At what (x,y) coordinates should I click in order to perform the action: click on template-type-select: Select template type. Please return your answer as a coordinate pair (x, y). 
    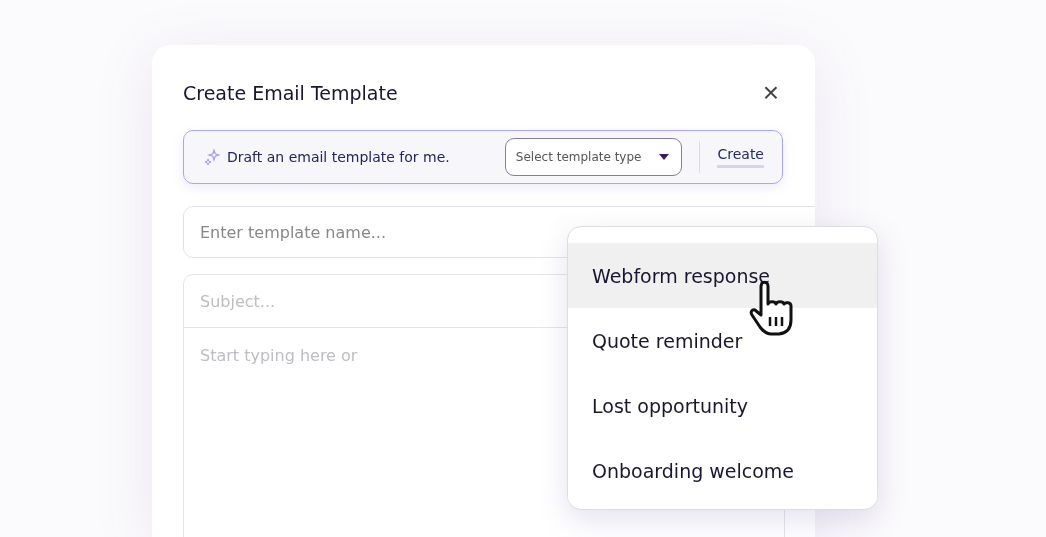
    Looking at the image, I should click on (593, 157).